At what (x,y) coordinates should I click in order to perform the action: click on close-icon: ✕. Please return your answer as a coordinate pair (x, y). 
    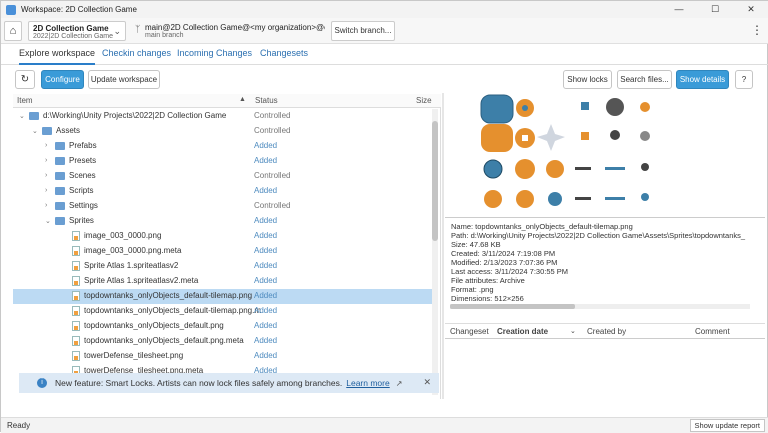
    Looking at the image, I should click on (750, 9).